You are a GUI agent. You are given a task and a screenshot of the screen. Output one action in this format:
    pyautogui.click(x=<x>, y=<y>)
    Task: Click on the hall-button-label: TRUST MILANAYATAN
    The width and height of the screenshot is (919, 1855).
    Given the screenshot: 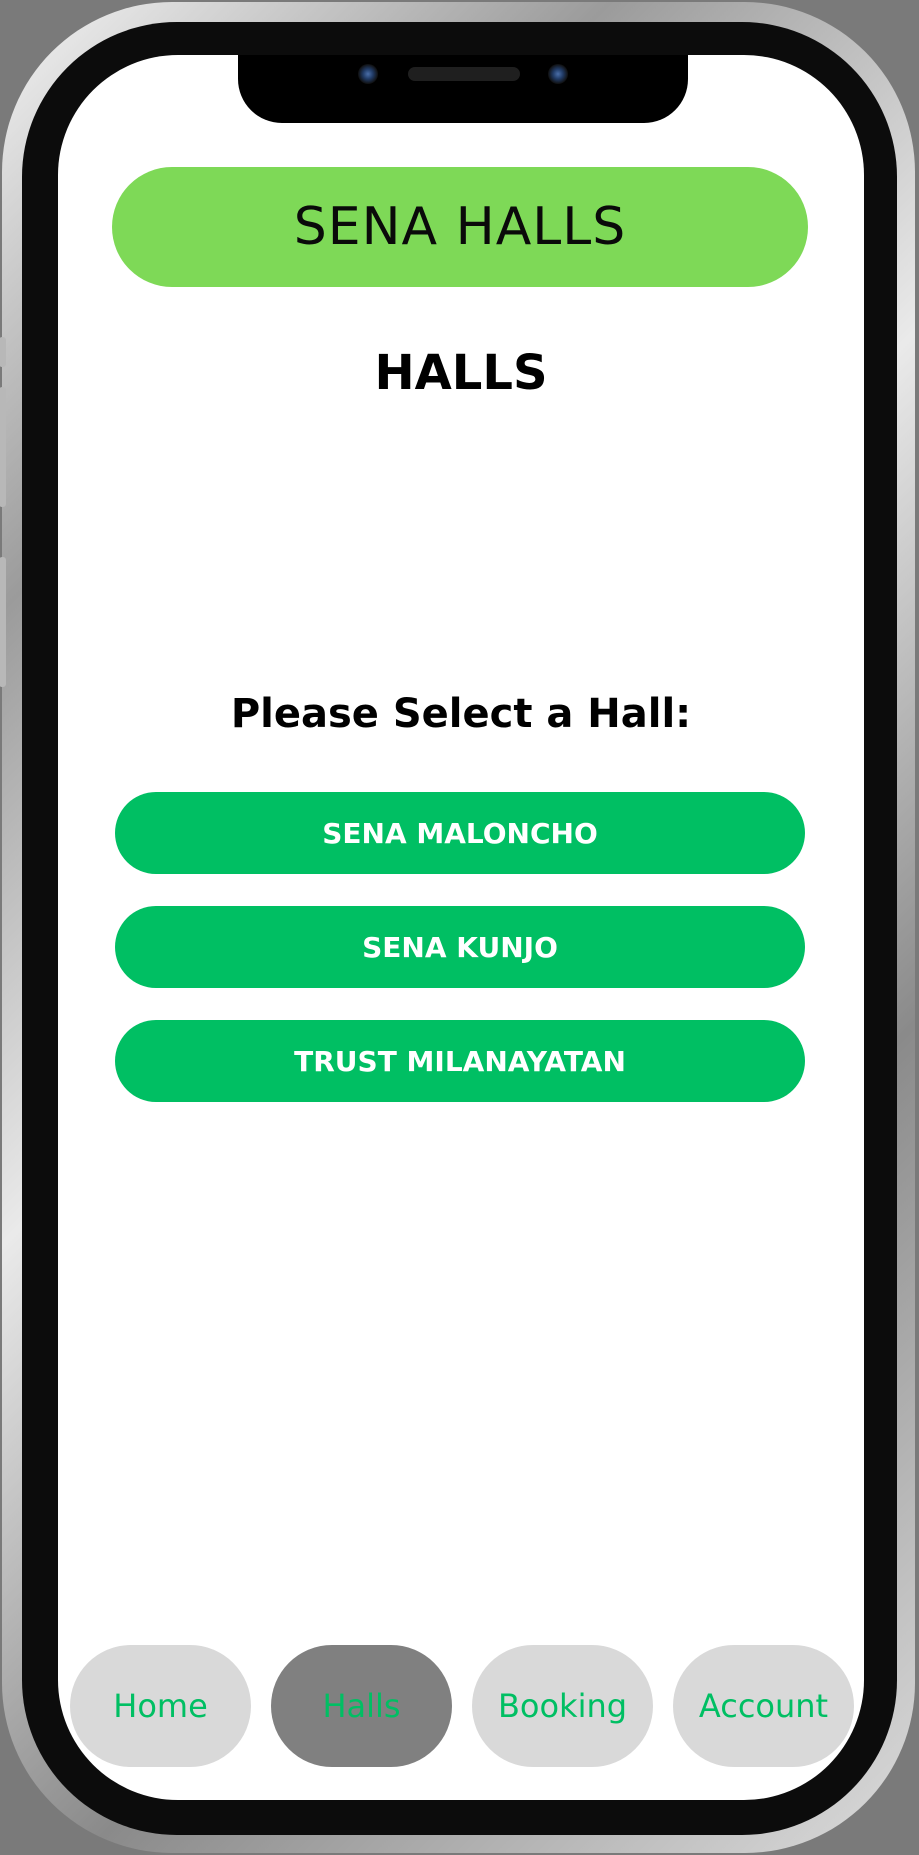 What is the action you would take?
    pyautogui.click(x=460, y=1061)
    